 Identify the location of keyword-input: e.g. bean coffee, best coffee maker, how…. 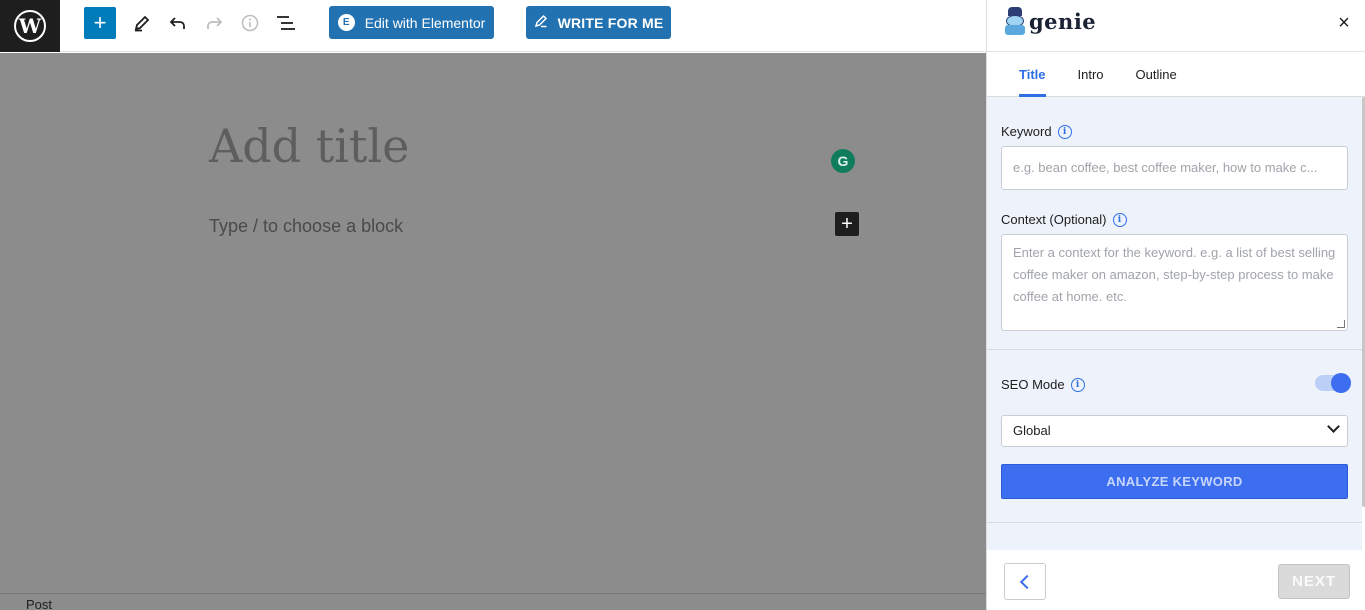
(1174, 168).